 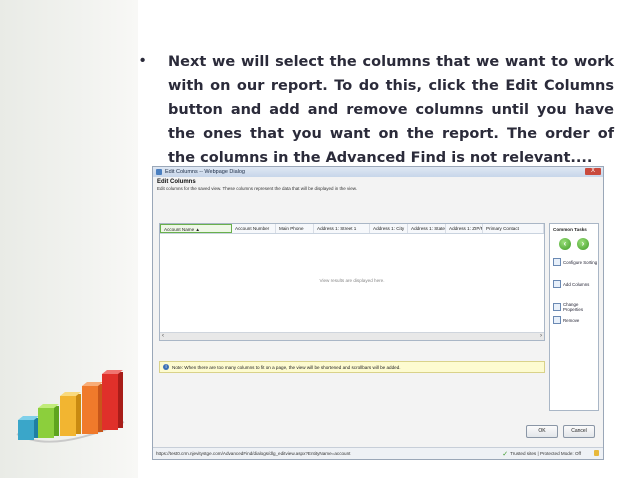 What do you see at coordinates (166, 367) in the screenshot?
I see `info-icon: i` at bounding box center [166, 367].